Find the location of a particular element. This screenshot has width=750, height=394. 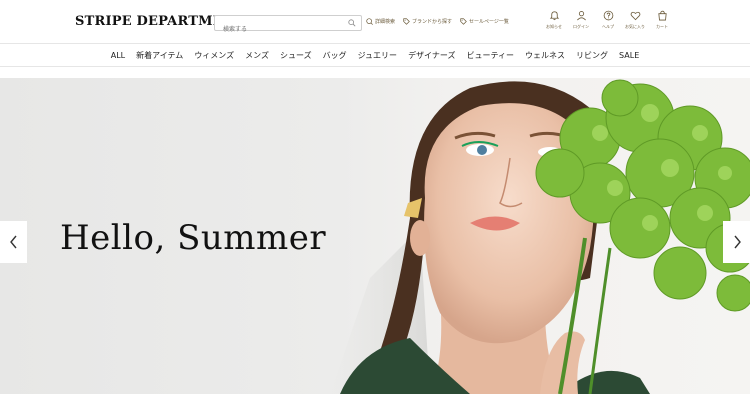

nav-item-mens: メンズ is located at coordinates (257, 55).